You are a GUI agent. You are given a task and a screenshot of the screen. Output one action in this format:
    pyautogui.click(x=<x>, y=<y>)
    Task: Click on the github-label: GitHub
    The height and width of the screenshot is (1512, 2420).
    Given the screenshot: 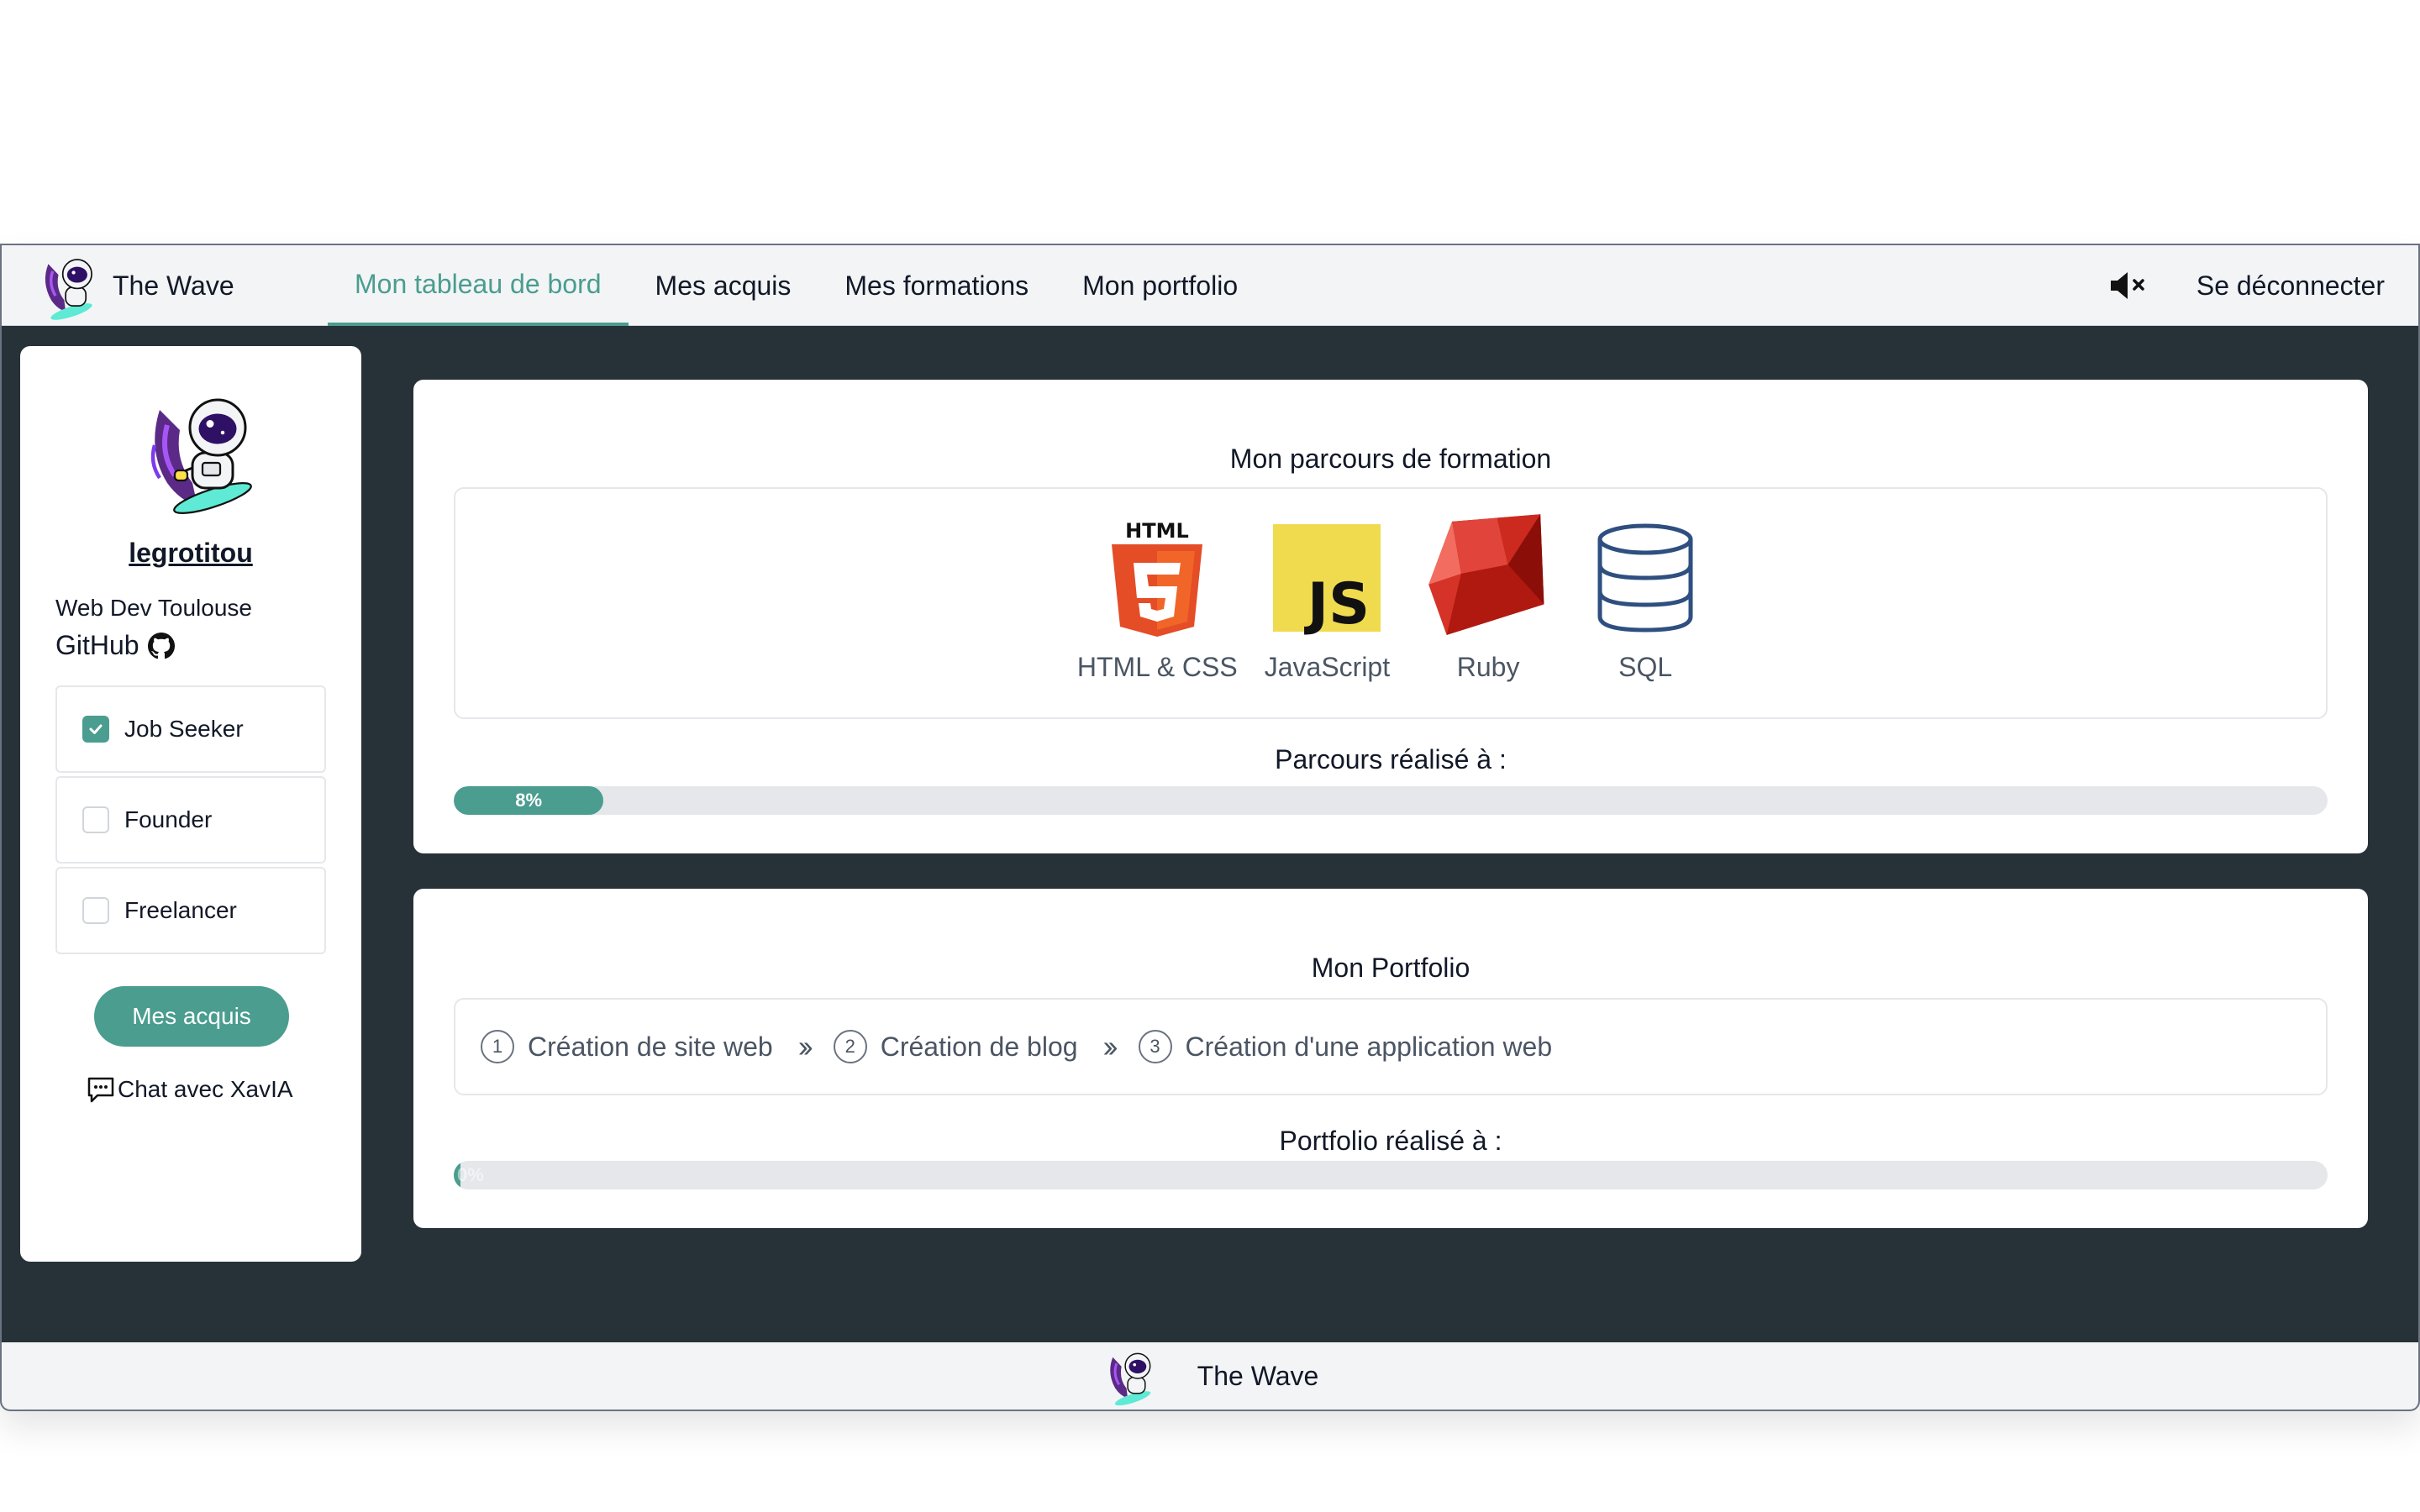 What is the action you would take?
    pyautogui.click(x=97, y=645)
    